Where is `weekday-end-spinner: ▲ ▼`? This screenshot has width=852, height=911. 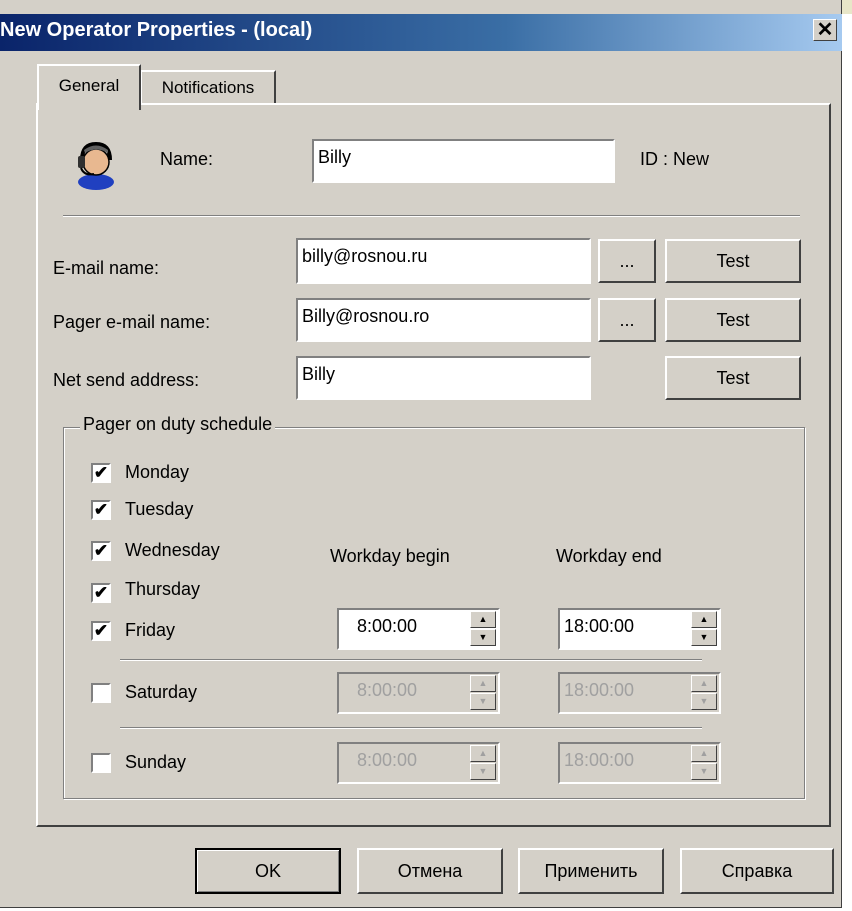 weekday-end-spinner: ▲ ▼ is located at coordinates (704, 629).